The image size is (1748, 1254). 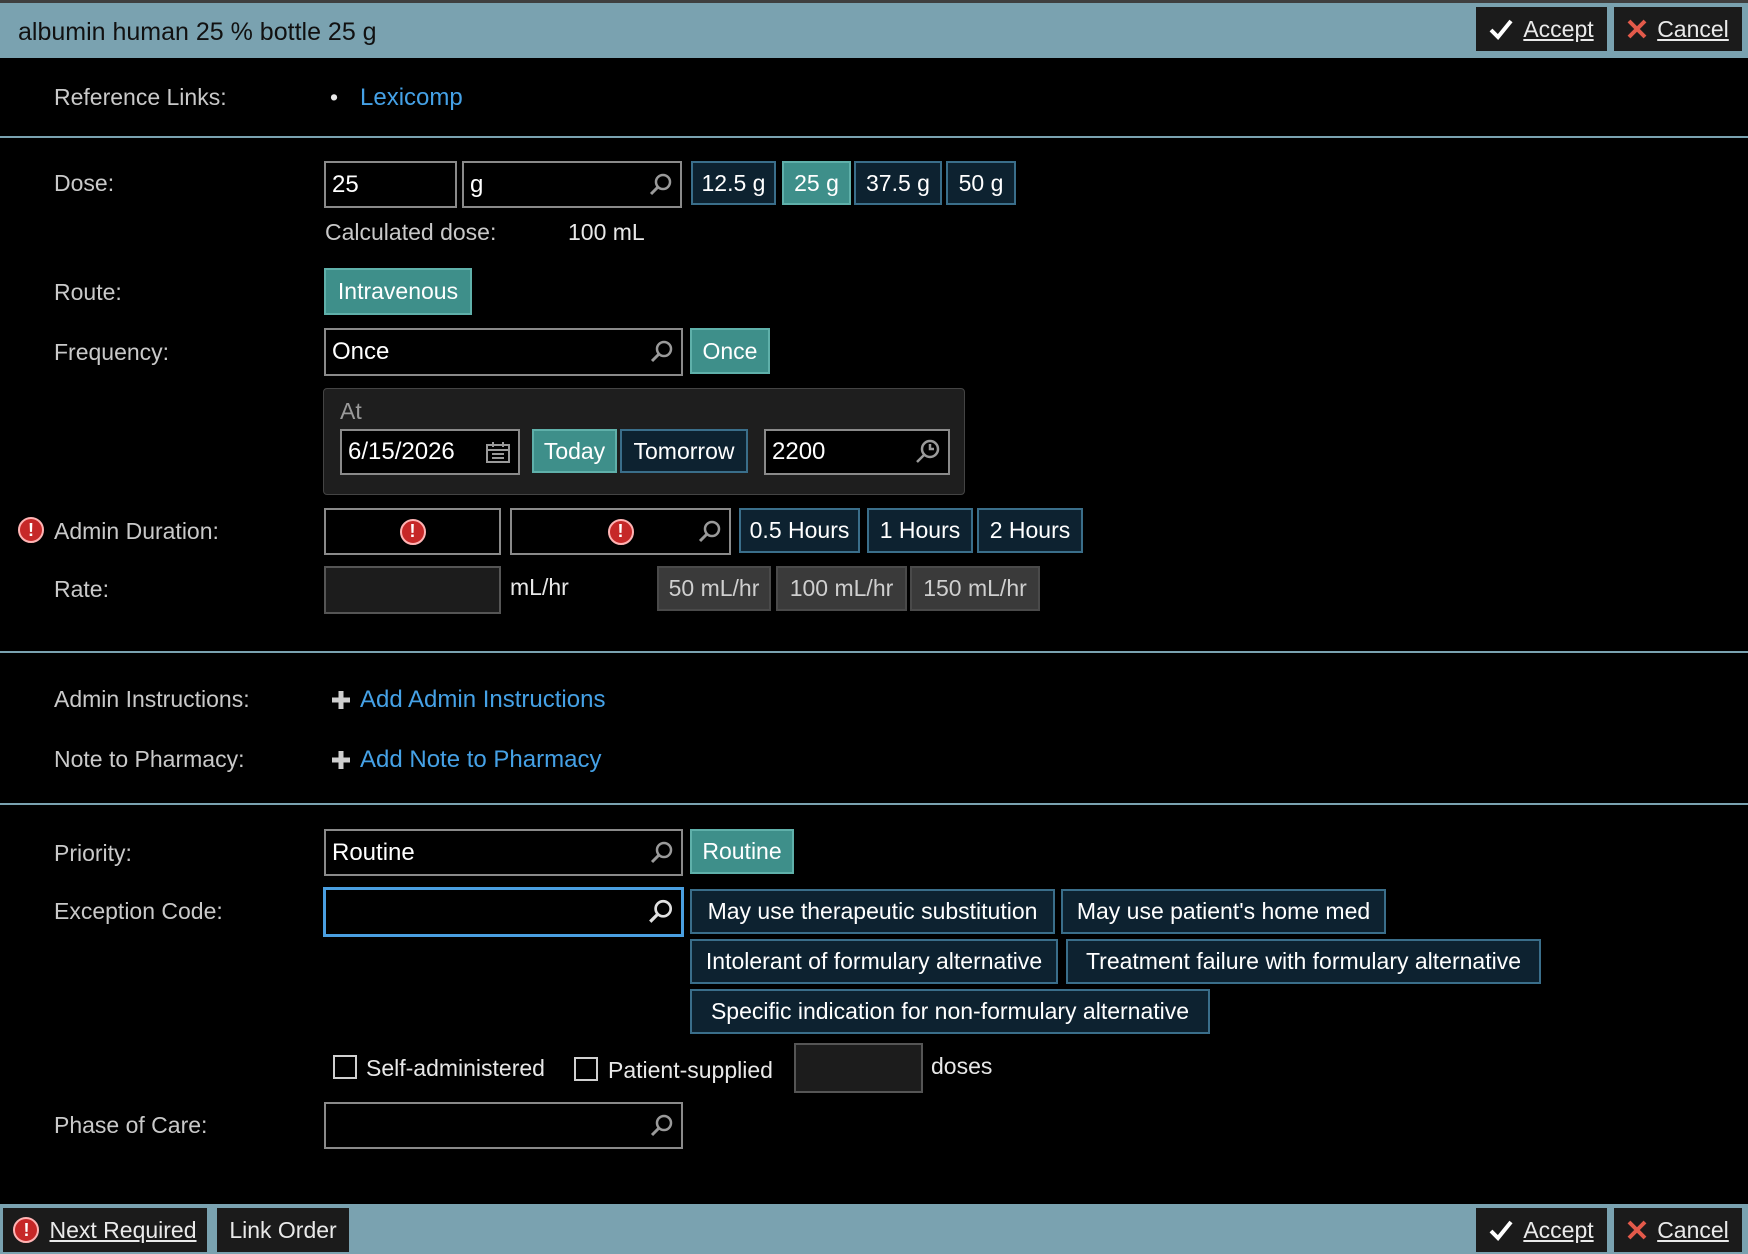 What do you see at coordinates (962, 1066) in the screenshot?
I see `doses-label: doses` at bounding box center [962, 1066].